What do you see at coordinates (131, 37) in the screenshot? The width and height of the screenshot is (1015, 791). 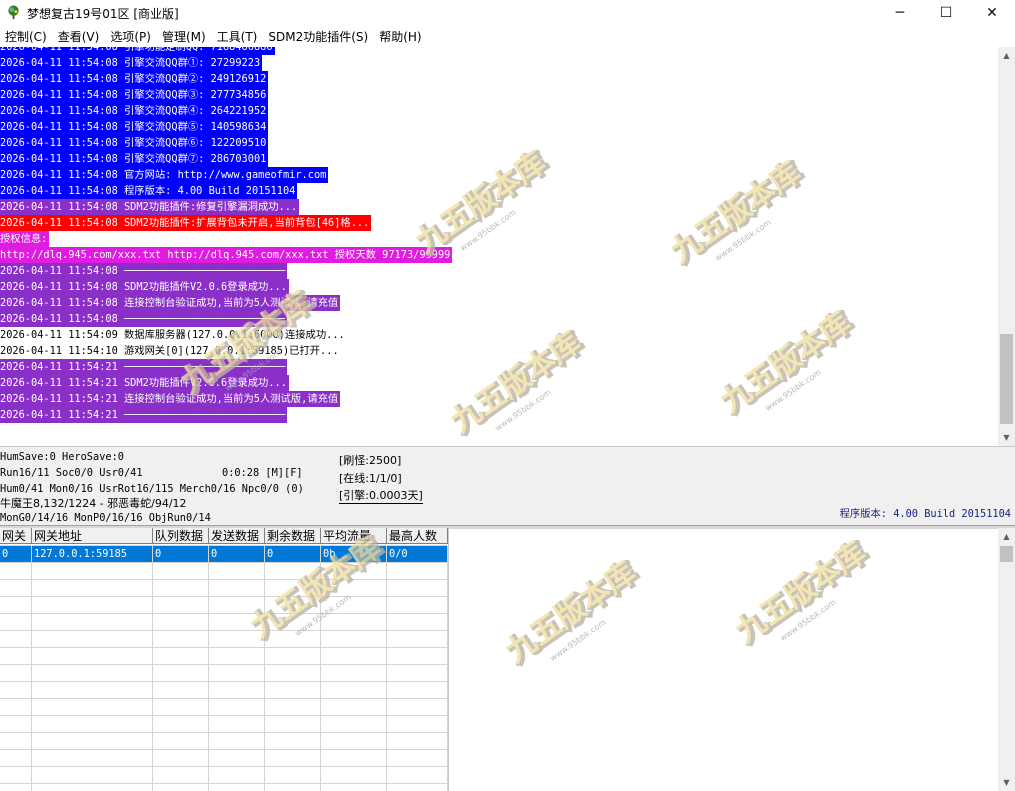 I see `menu-options: 选项(P)` at bounding box center [131, 37].